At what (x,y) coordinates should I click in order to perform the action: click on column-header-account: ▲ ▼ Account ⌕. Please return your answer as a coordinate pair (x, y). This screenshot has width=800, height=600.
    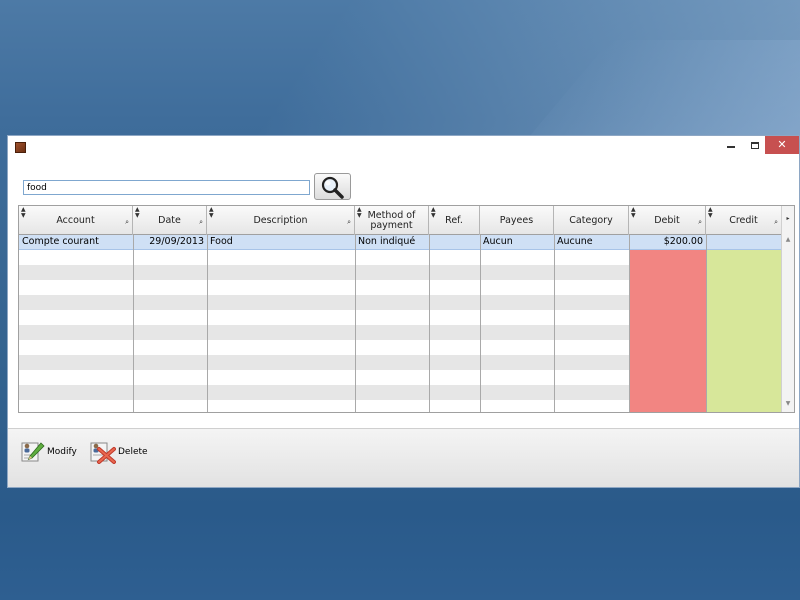
    Looking at the image, I should click on (76, 220).